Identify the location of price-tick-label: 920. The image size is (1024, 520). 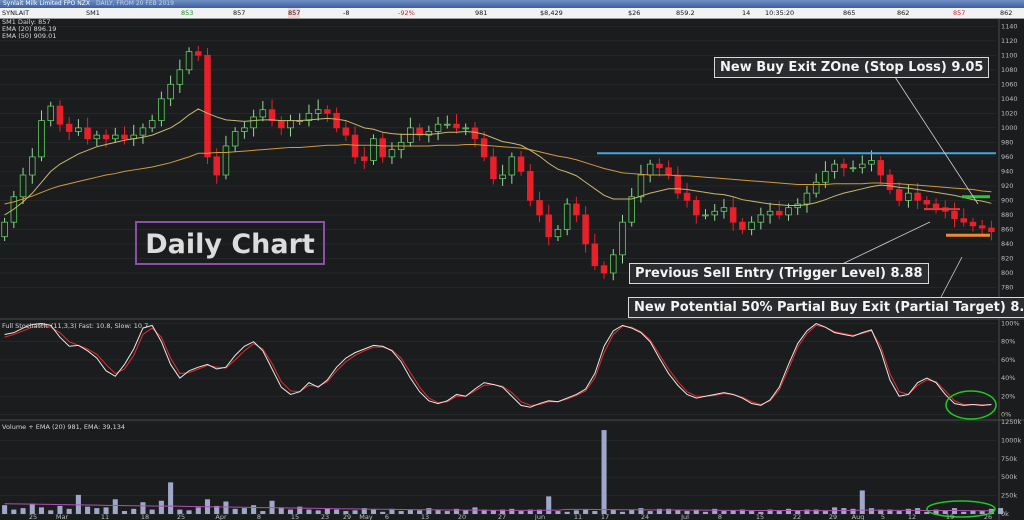
(1007, 186).